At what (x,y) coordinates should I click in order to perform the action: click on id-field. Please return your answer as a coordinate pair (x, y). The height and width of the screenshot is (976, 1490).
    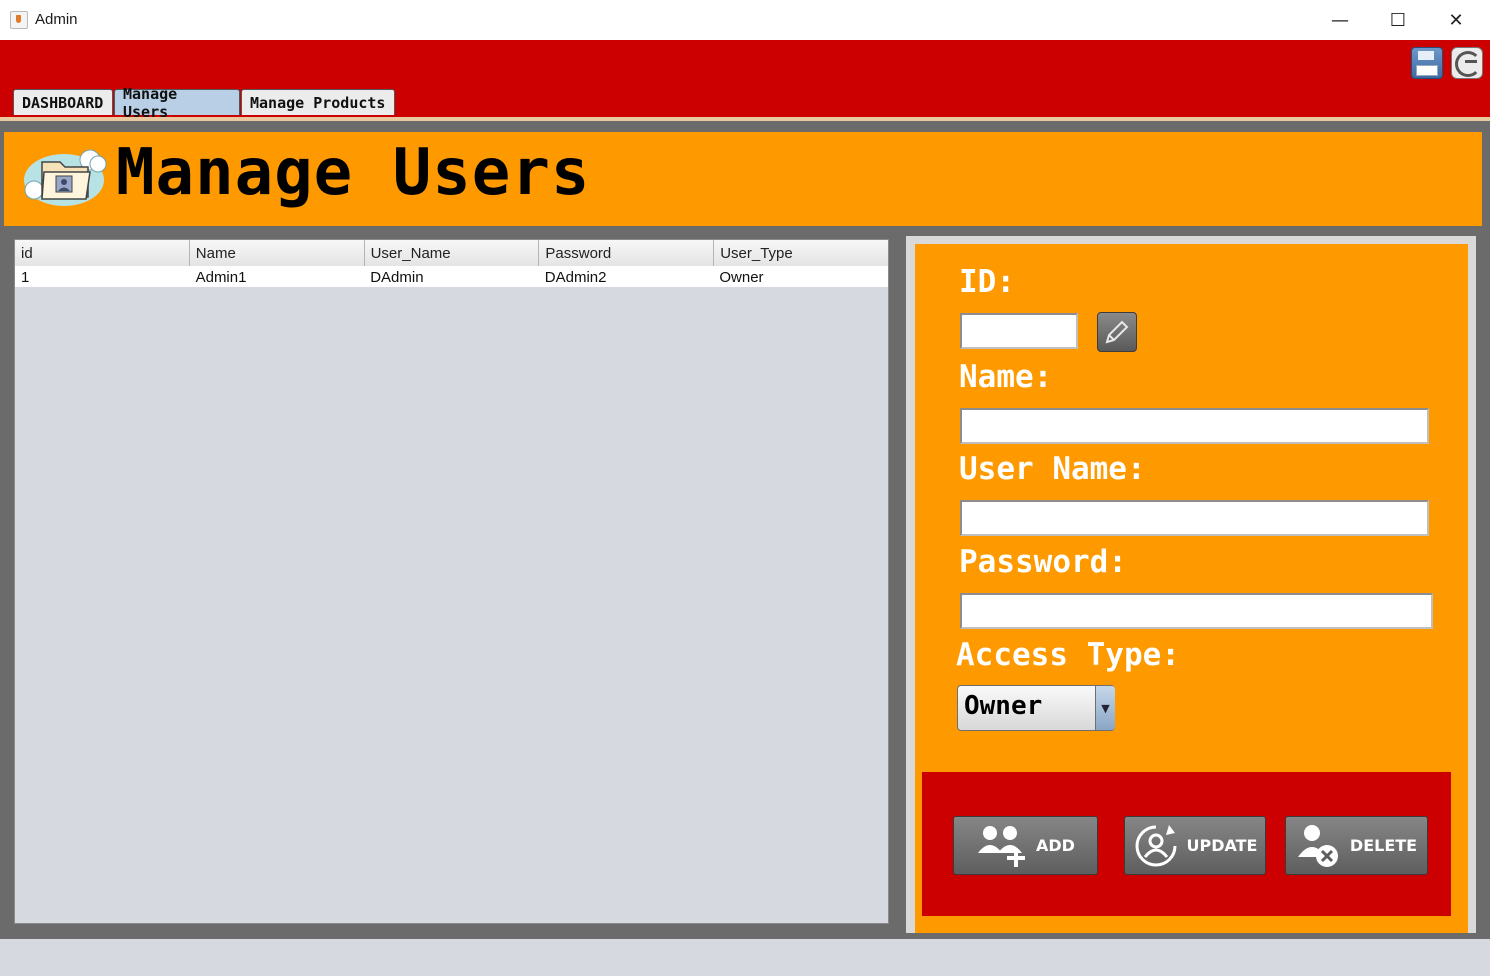
    Looking at the image, I should click on (1019, 331).